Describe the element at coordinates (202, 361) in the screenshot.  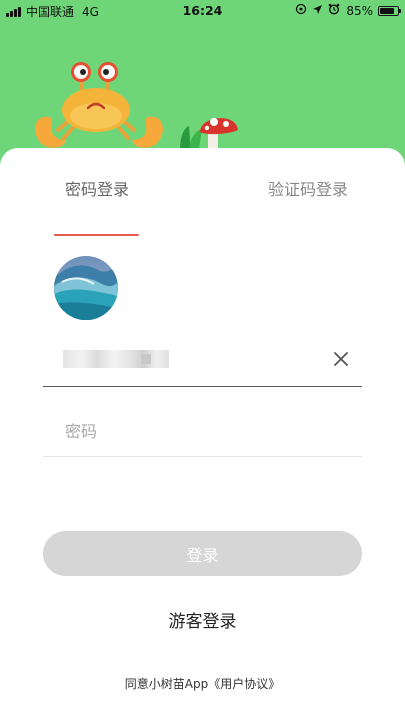
I see `account-field` at that location.